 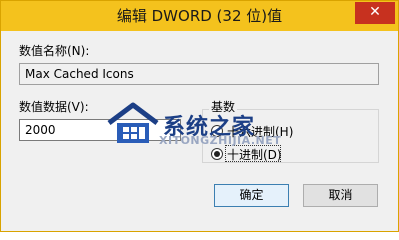 I want to click on cancel-button: 取消, so click(x=340, y=195).